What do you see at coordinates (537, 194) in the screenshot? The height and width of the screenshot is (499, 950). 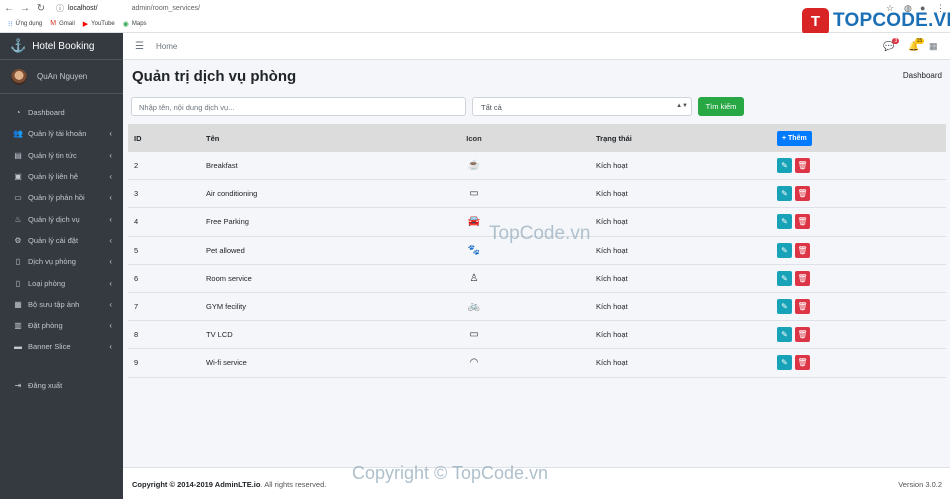 I see `table-row: 3 Air conditioning ▭ Kích hoạt ✎ 🗑` at bounding box center [537, 194].